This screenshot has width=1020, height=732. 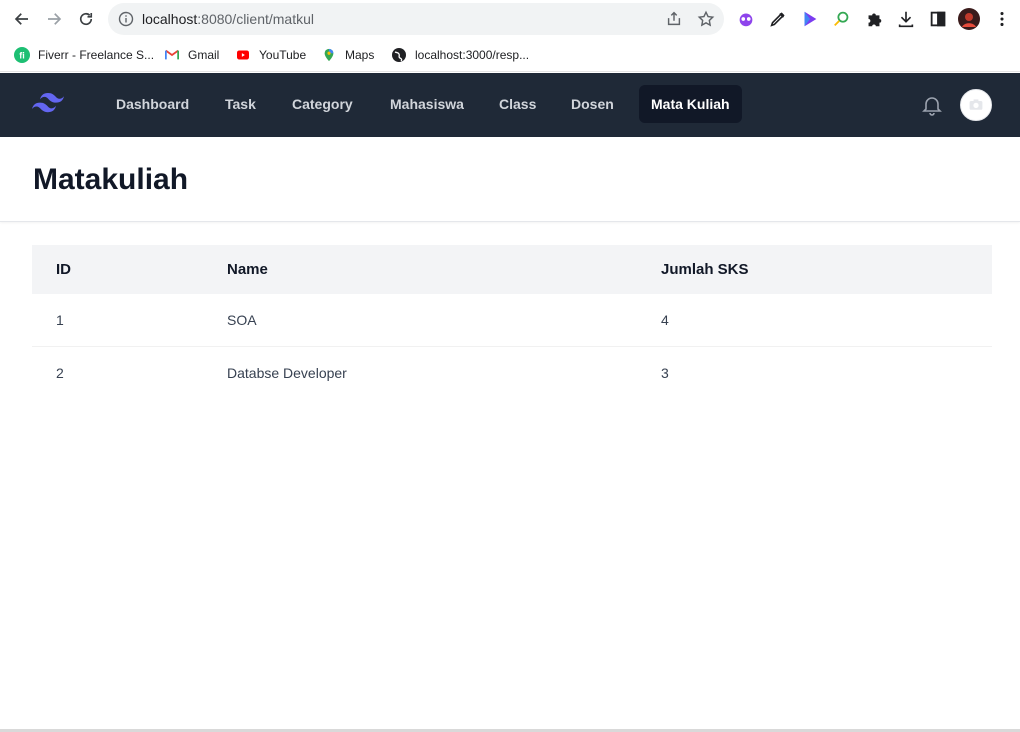 I want to click on column-header-name: Name, so click(x=247, y=269).